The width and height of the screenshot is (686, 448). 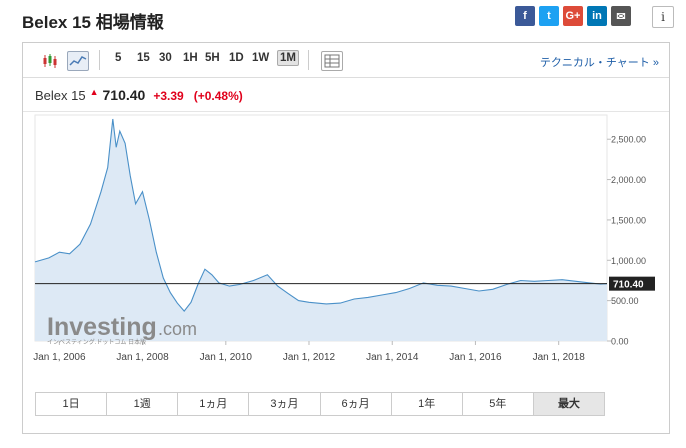 I want to click on range-3: 3ヵ月, so click(x=285, y=404).